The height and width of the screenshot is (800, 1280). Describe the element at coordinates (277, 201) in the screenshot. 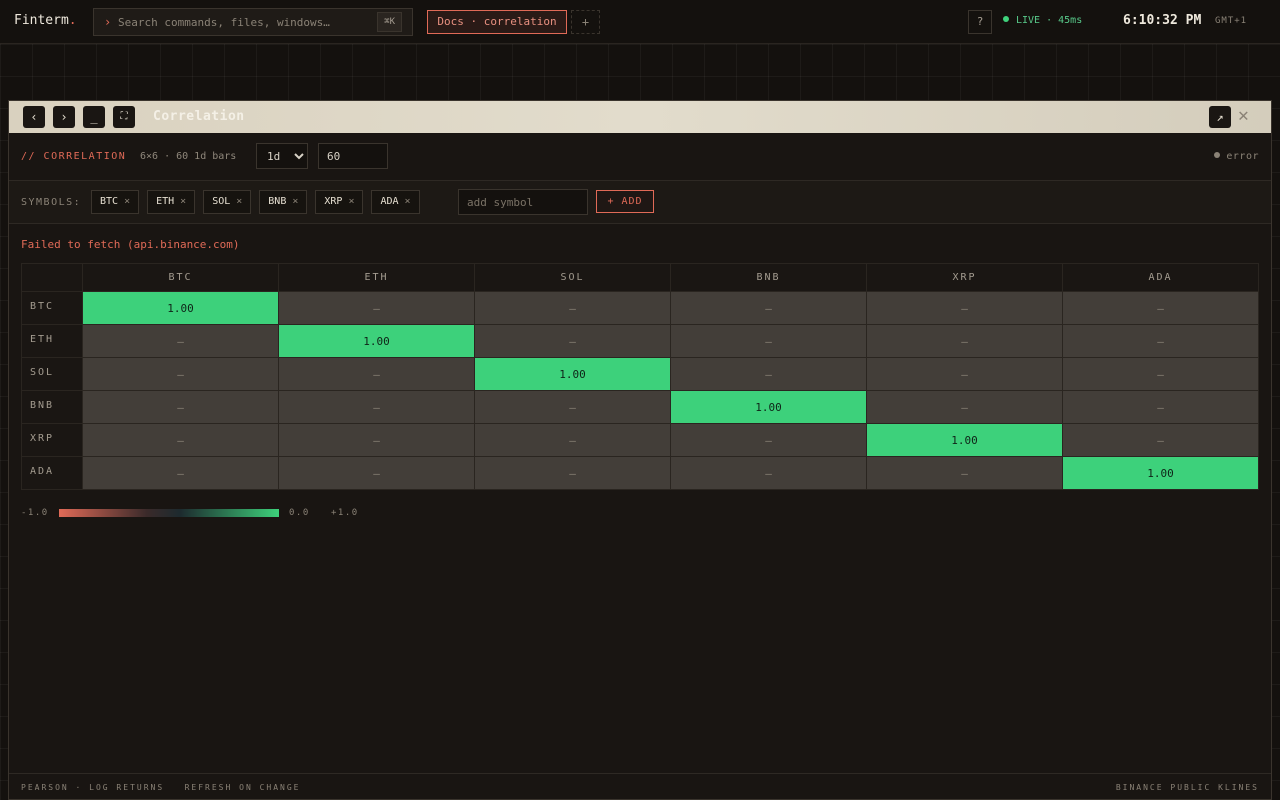

I see `symbol-chip-label: BNB` at that location.